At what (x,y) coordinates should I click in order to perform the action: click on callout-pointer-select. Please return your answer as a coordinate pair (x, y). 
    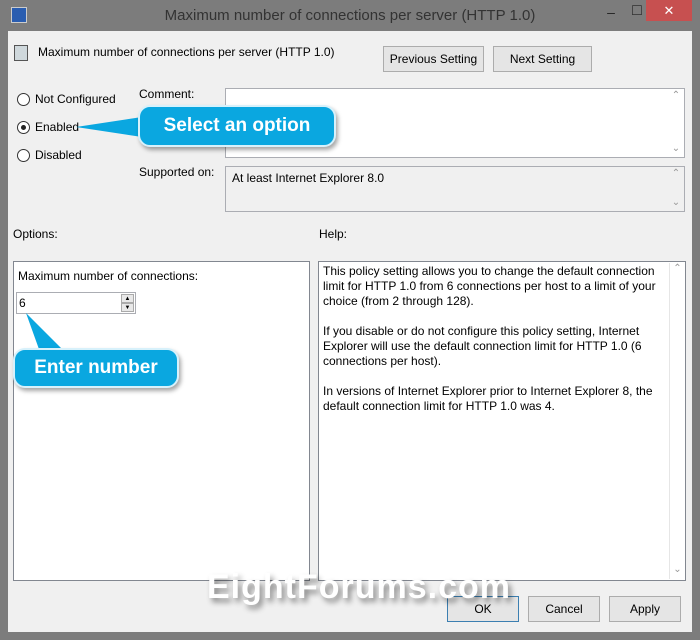
    Looking at the image, I should click on (84, 234).